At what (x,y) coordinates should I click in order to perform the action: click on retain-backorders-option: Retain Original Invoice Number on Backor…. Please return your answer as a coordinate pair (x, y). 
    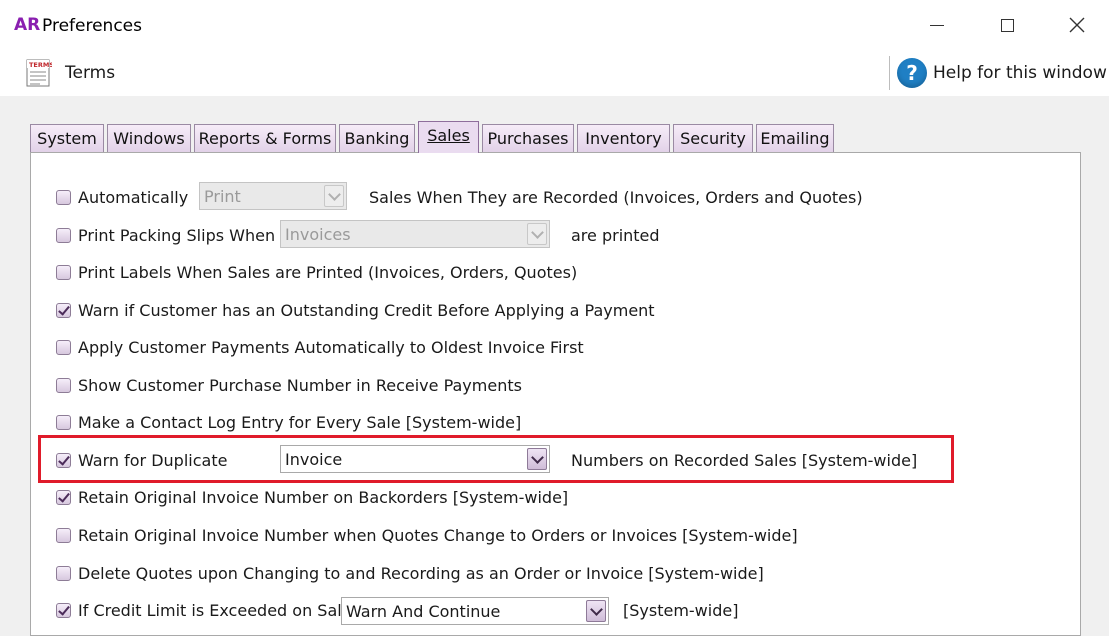
    Looking at the image, I should click on (312, 497).